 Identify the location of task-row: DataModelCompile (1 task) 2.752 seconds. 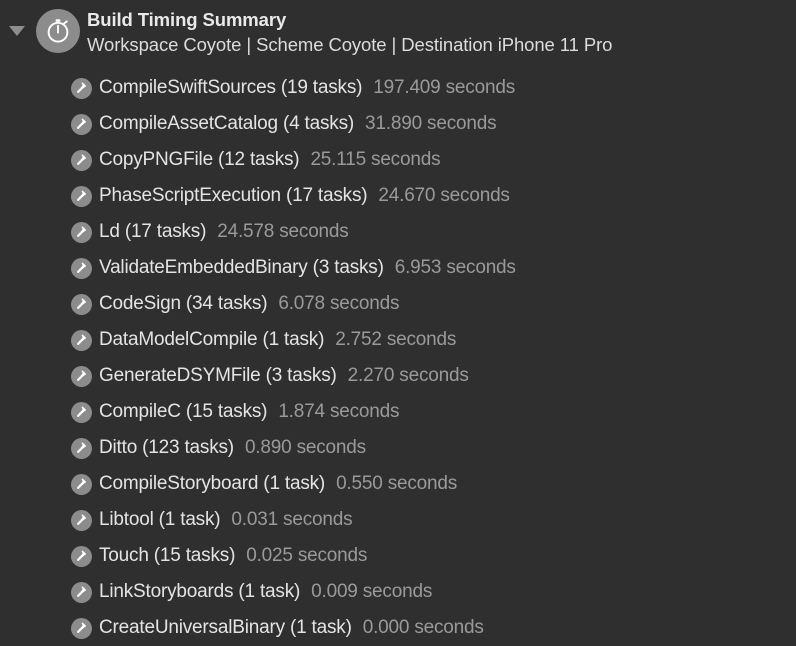
(398, 340).